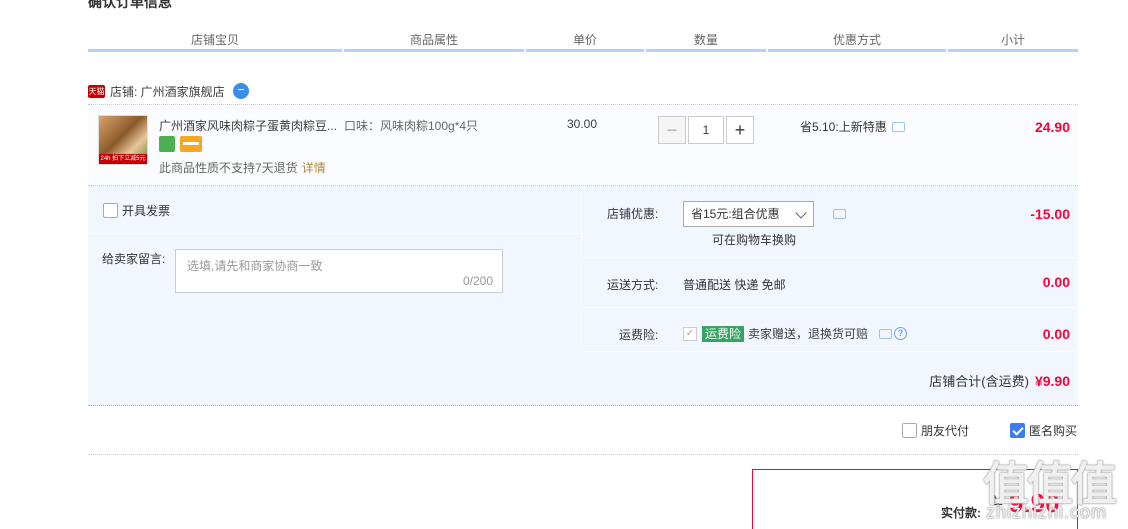 The image size is (1128, 529). I want to click on invoice-option: 开具发票, so click(136, 210).